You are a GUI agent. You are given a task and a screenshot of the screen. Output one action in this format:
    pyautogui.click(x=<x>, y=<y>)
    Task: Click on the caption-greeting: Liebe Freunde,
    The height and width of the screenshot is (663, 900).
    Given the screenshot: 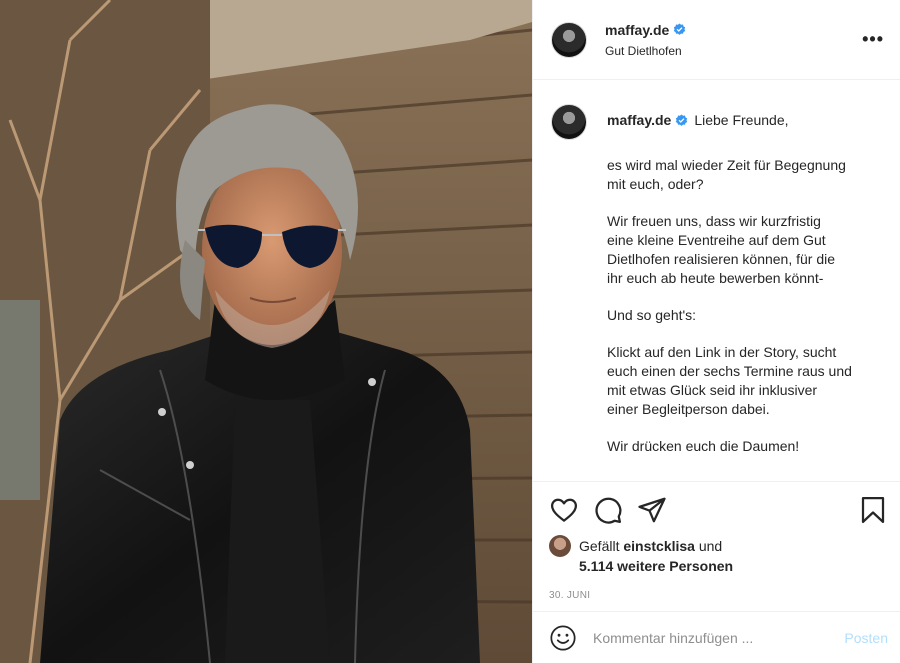 What is the action you would take?
    pyautogui.click(x=741, y=119)
    